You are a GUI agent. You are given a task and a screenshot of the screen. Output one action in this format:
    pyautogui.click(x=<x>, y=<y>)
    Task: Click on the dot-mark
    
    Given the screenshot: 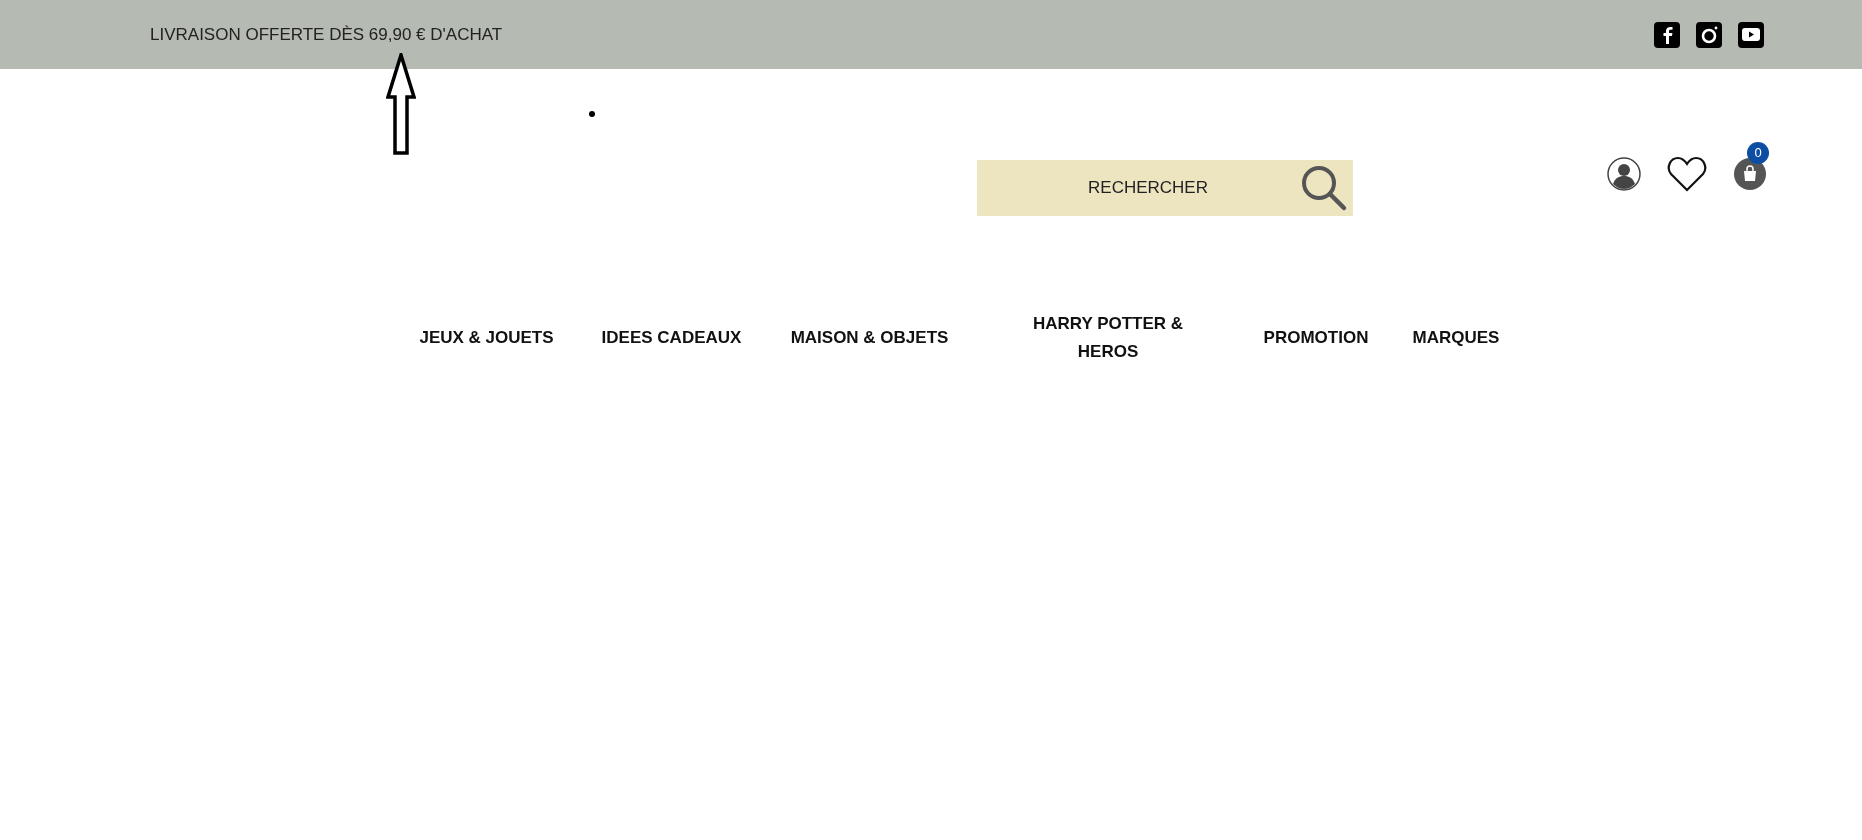 What is the action you would take?
    pyautogui.click(x=592, y=114)
    